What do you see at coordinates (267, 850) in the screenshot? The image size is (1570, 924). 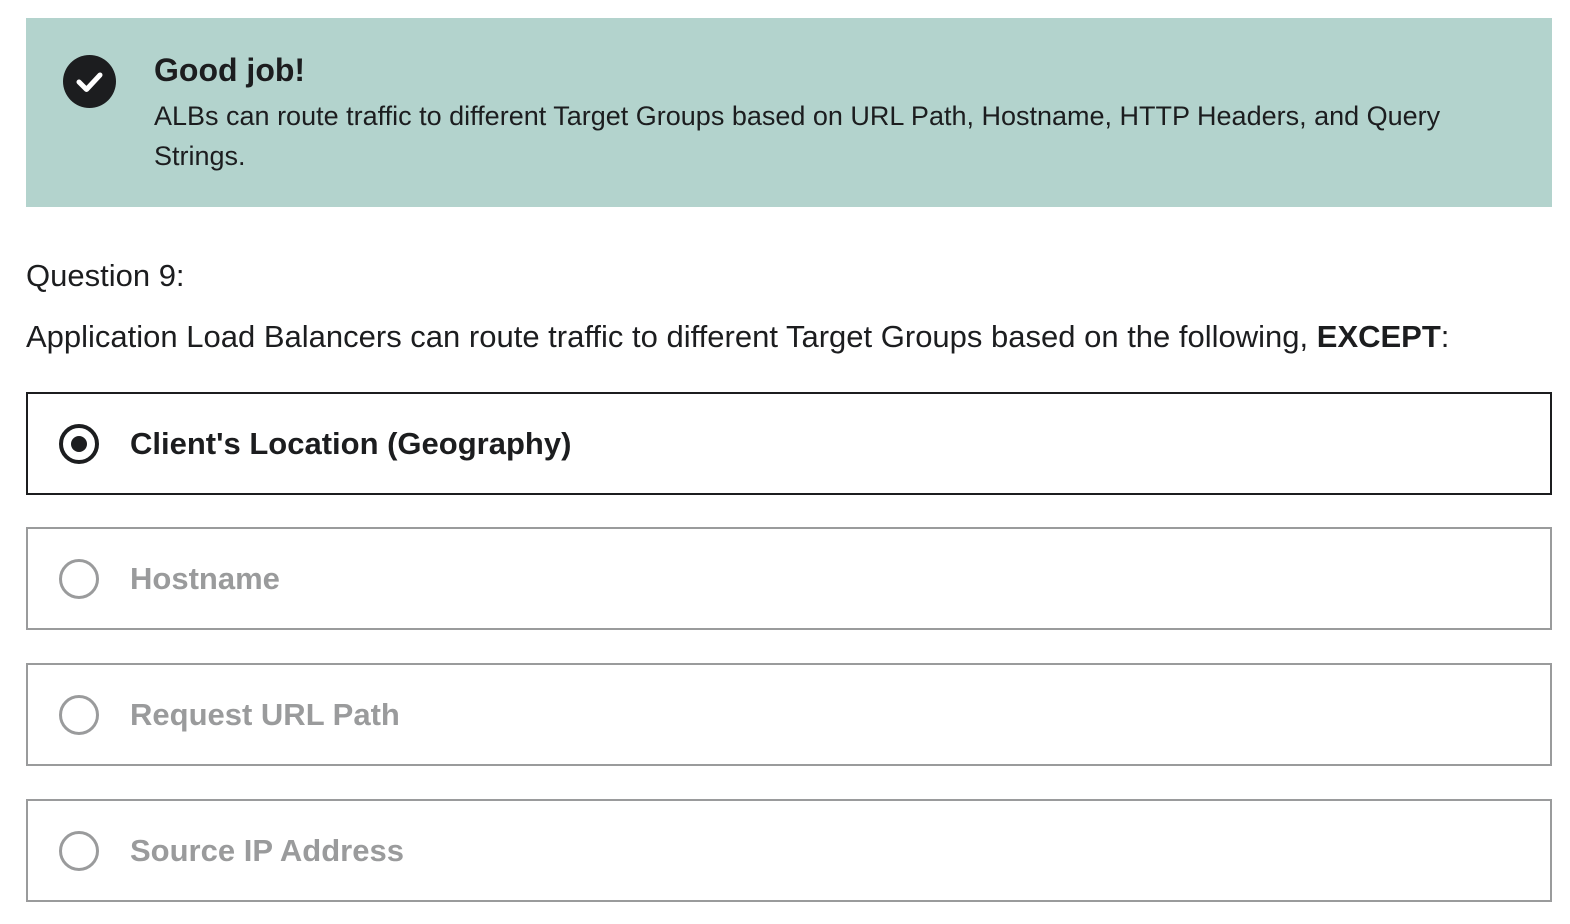 I see `answer-option-label: Source IP Address` at bounding box center [267, 850].